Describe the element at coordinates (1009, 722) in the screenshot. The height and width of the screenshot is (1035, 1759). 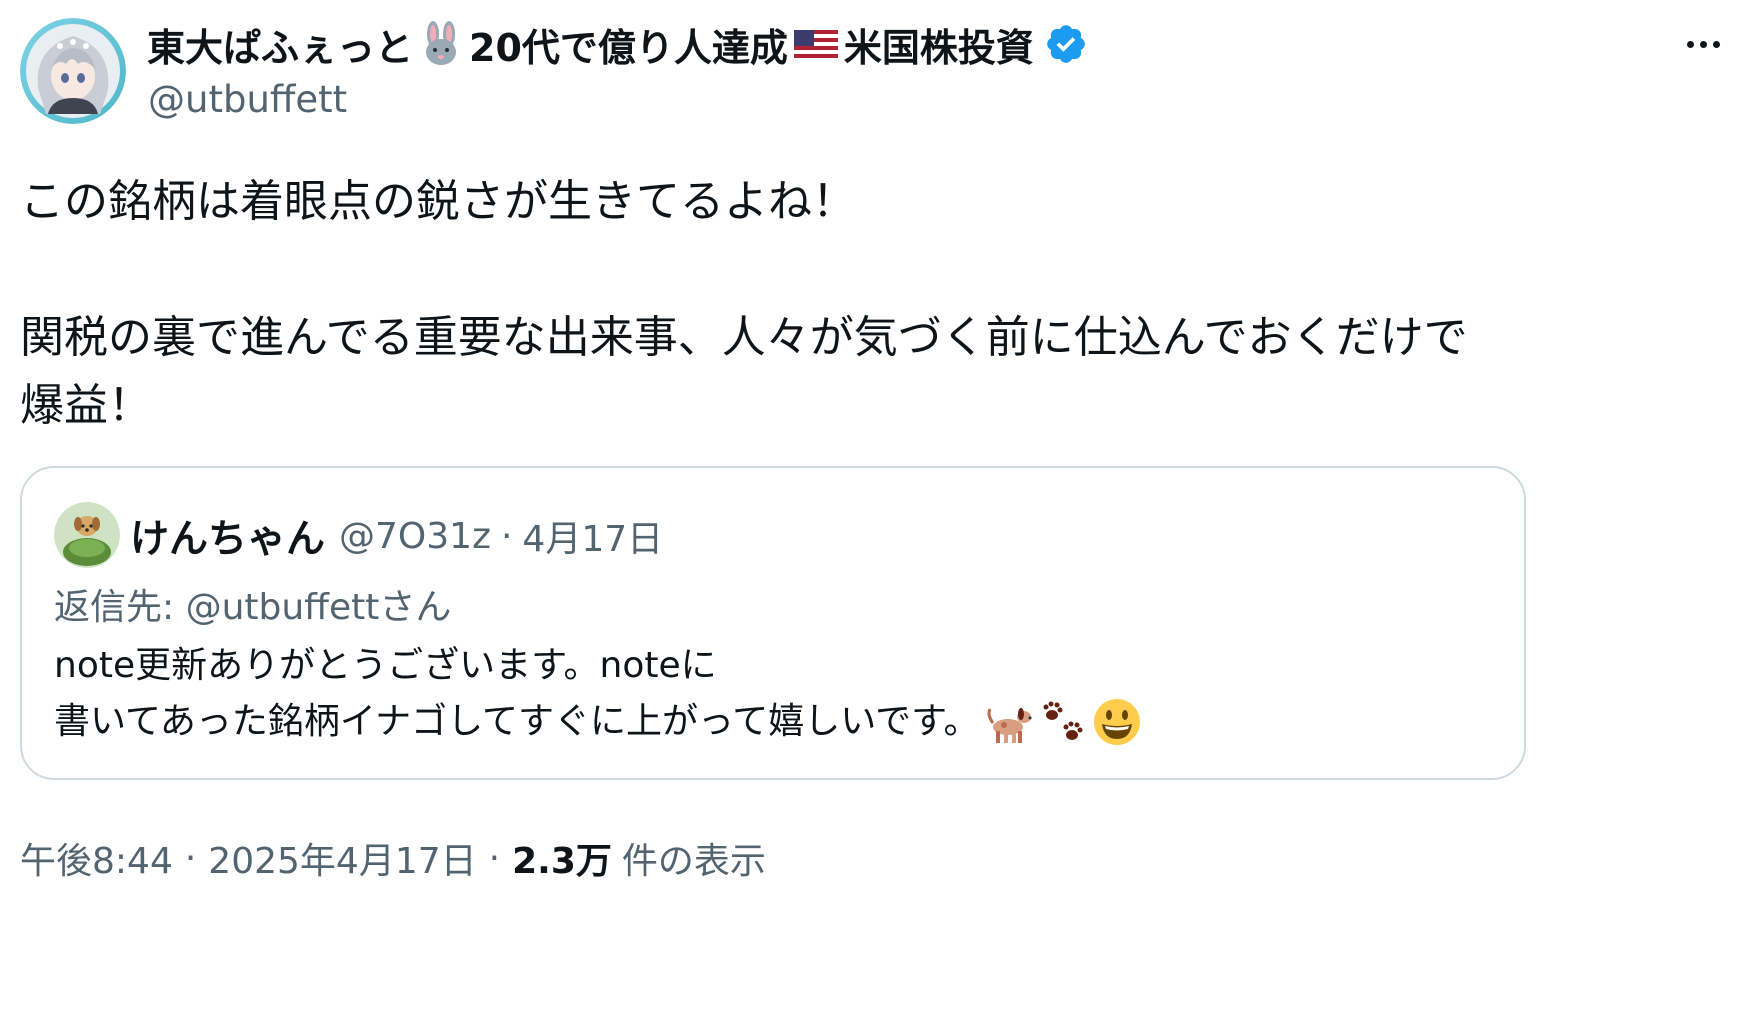
I see `dog-icon` at that location.